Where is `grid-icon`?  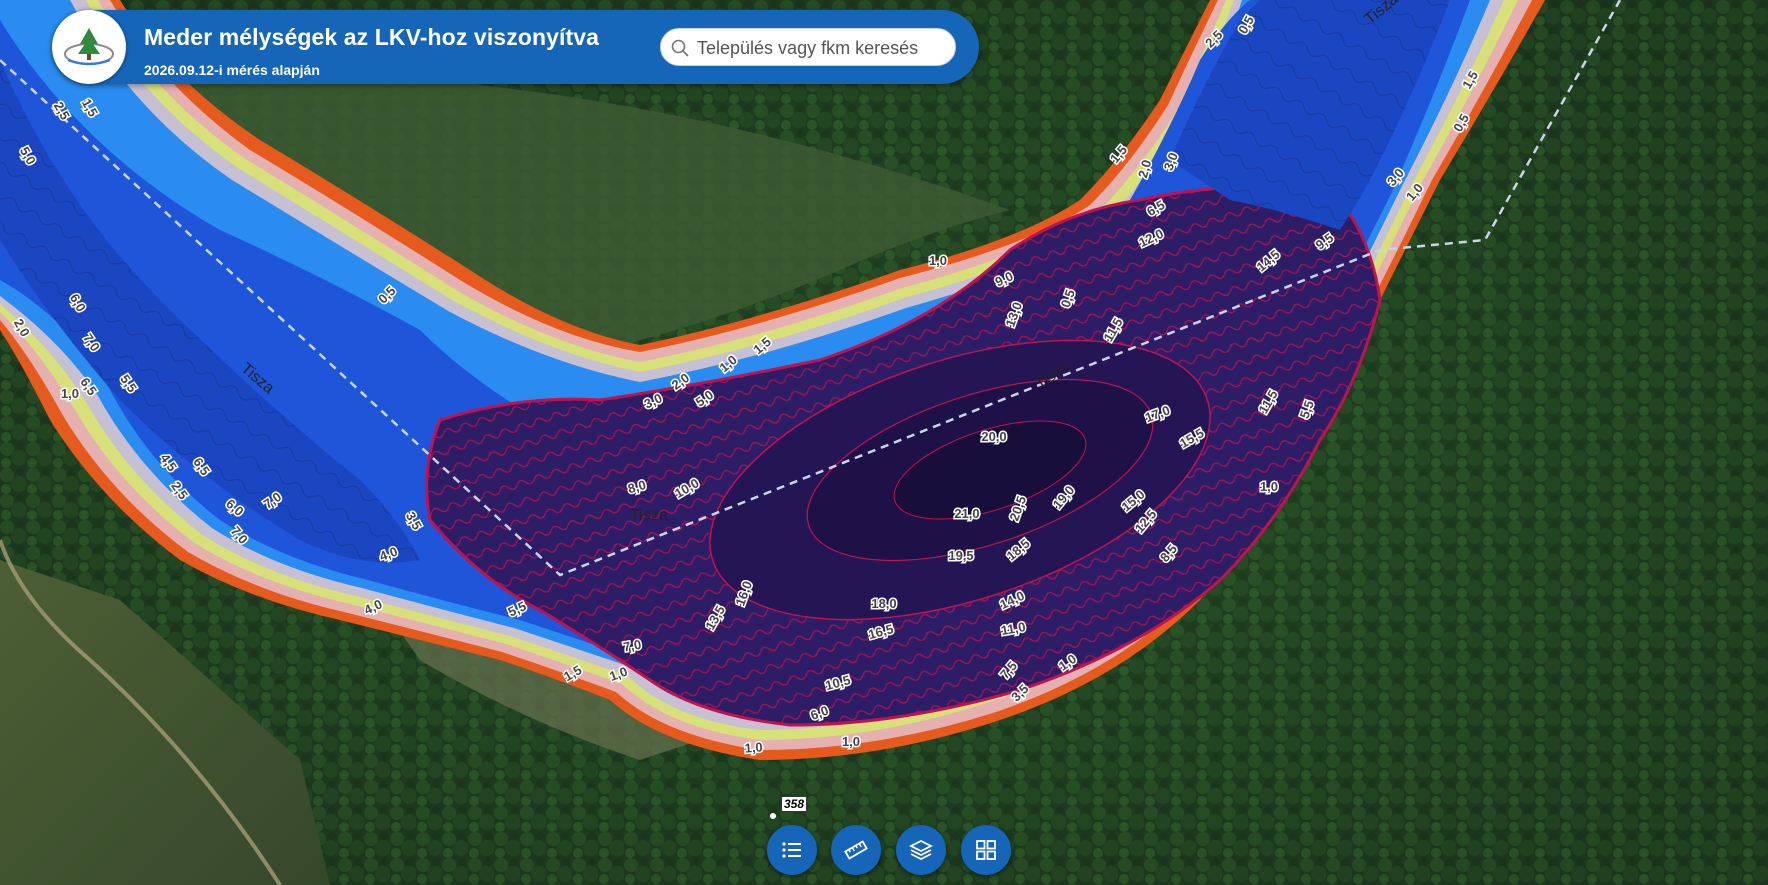
grid-icon is located at coordinates (986, 850).